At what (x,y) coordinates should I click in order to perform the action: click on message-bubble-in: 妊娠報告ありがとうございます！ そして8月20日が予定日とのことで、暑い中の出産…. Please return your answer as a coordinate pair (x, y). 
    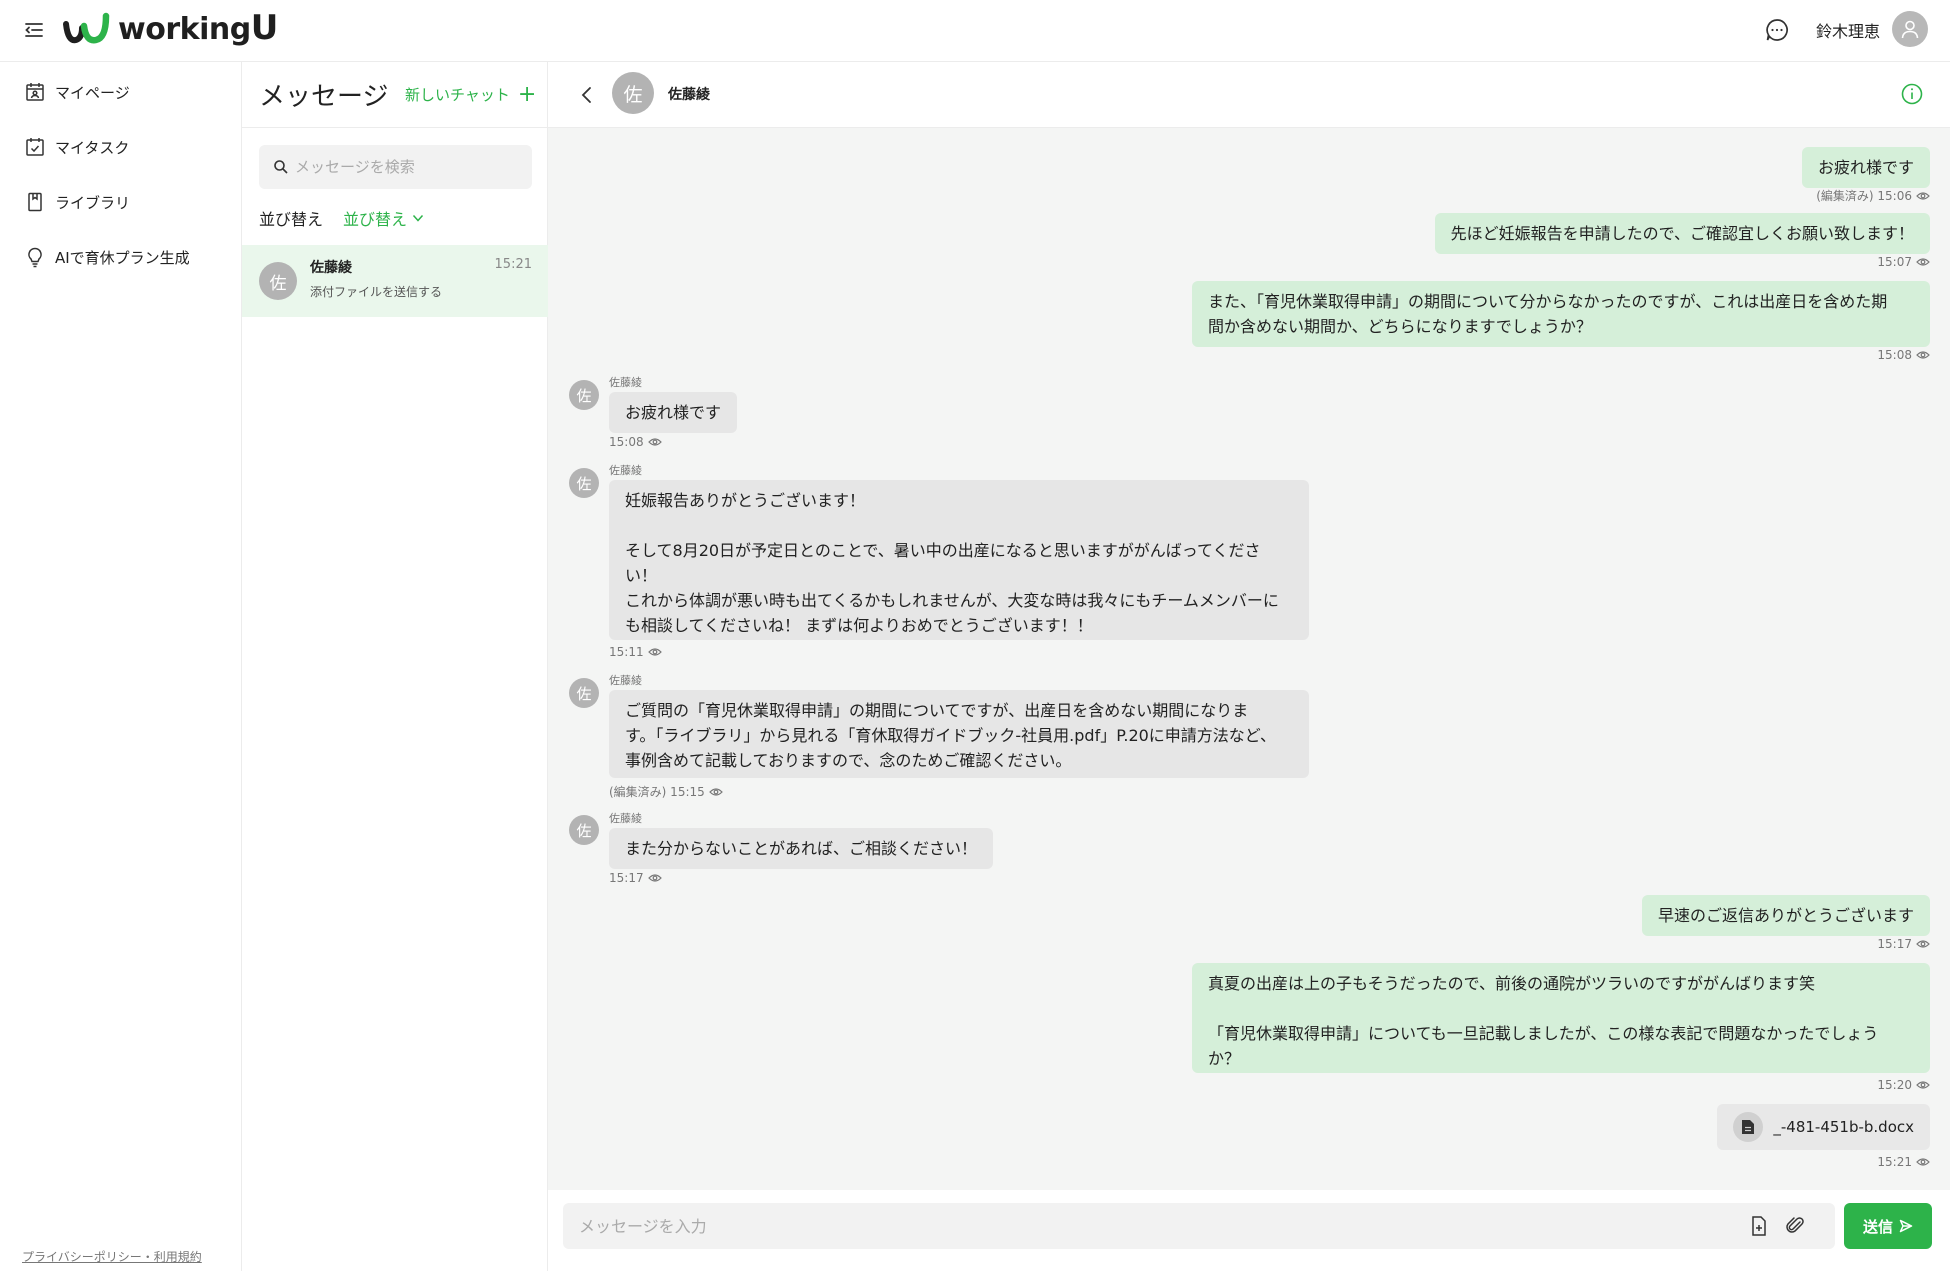
    Looking at the image, I should click on (959, 560).